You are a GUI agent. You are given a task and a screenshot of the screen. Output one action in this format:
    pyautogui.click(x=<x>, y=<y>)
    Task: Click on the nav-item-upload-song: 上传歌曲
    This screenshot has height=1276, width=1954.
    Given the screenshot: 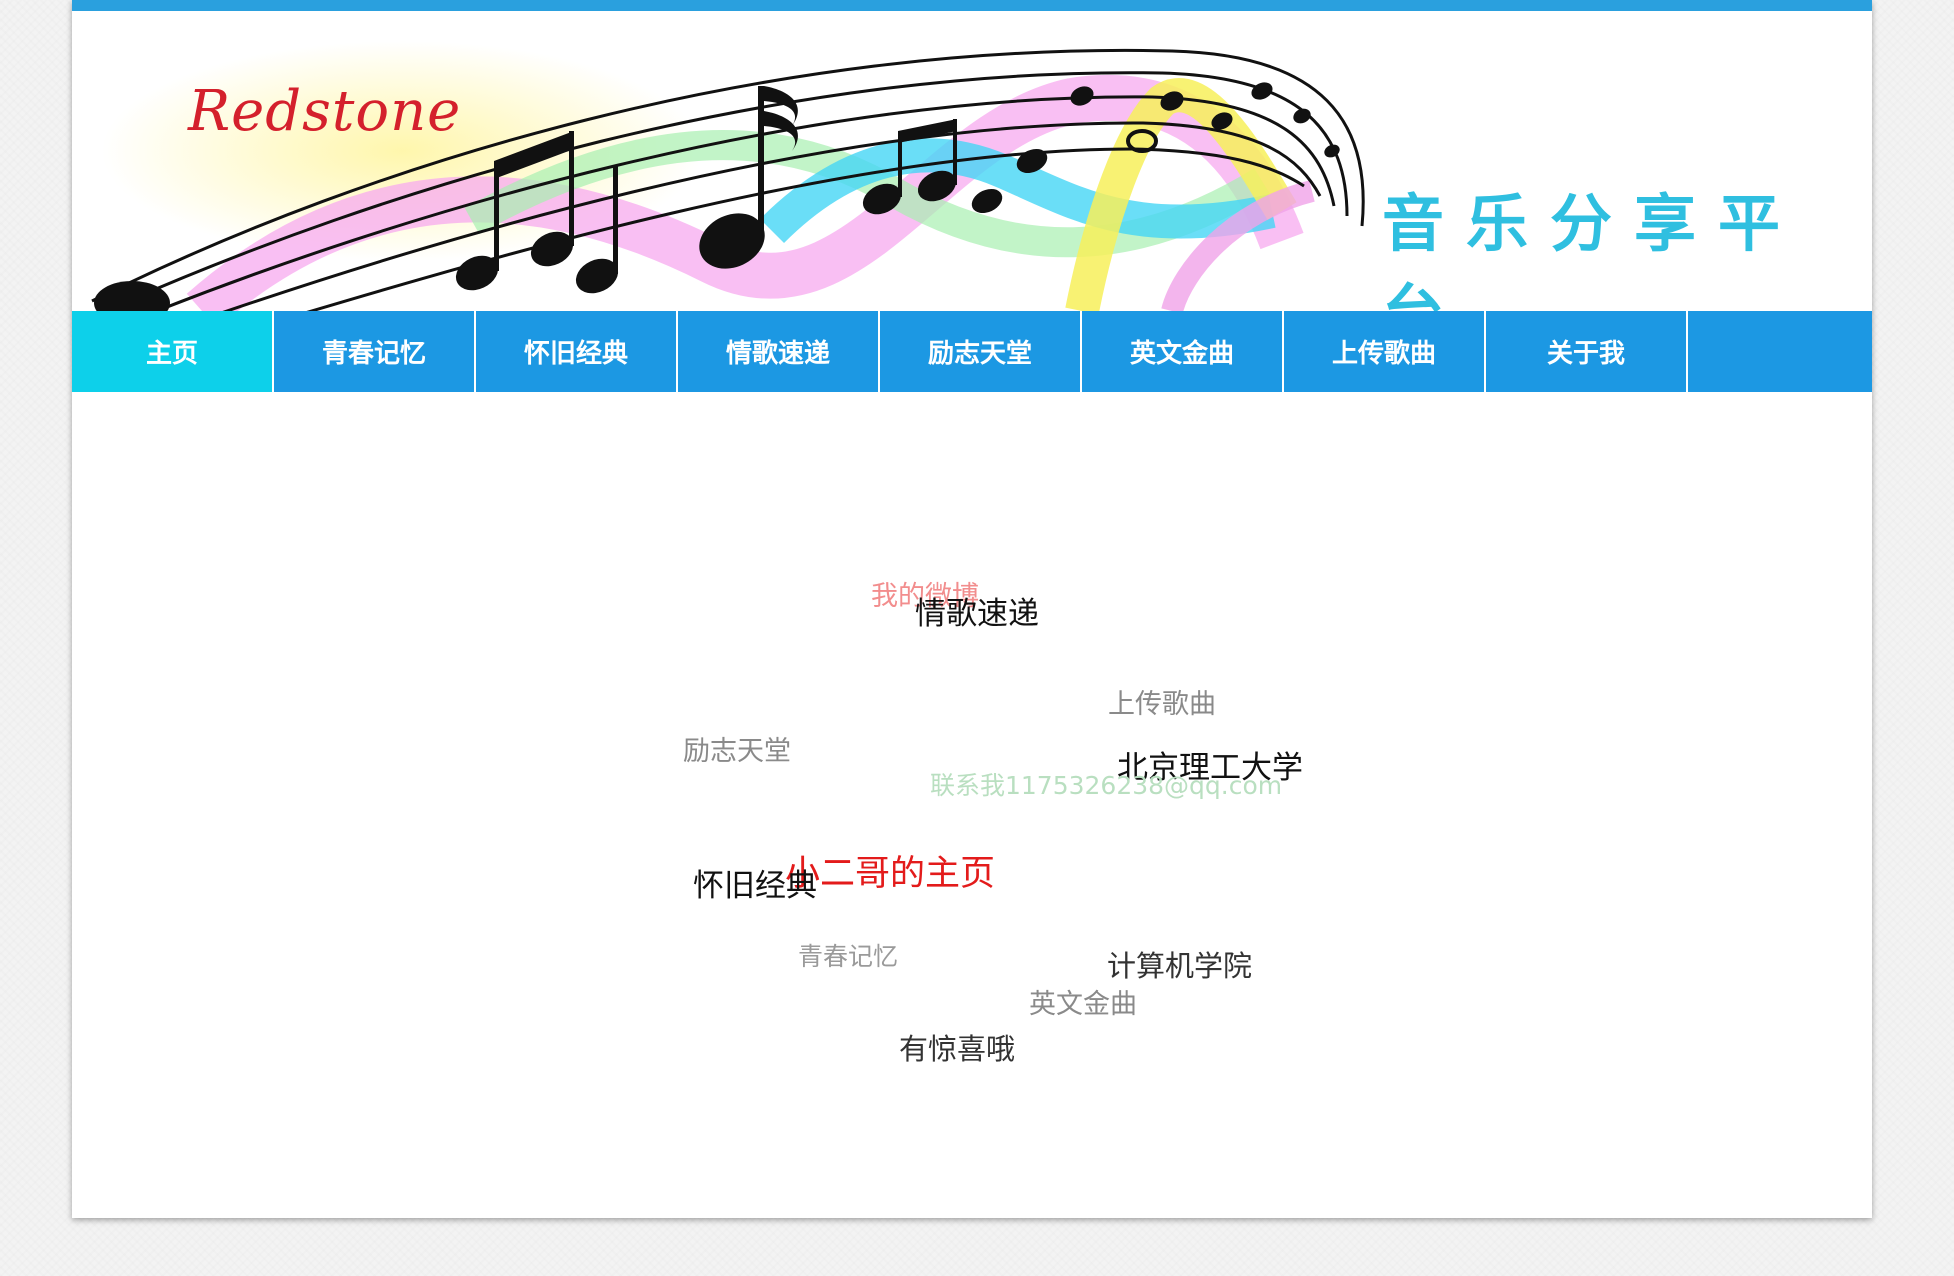 What is the action you would take?
    pyautogui.click(x=1385, y=351)
    